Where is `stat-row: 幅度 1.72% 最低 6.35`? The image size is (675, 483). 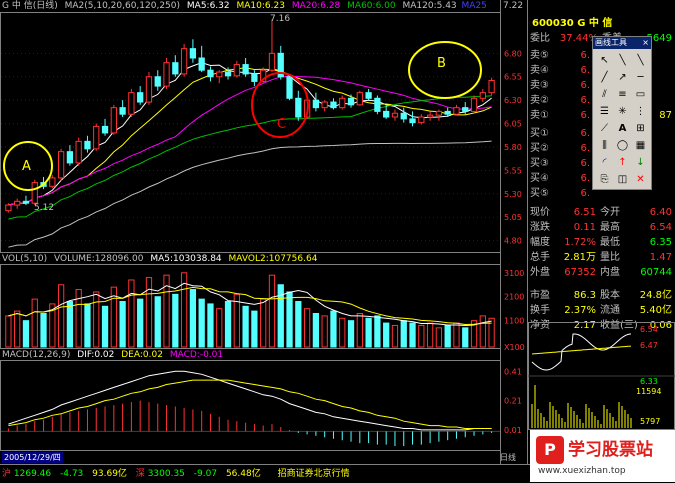
stat-row: 幅度 1.72% 最低 6.35 is located at coordinates (601, 242).